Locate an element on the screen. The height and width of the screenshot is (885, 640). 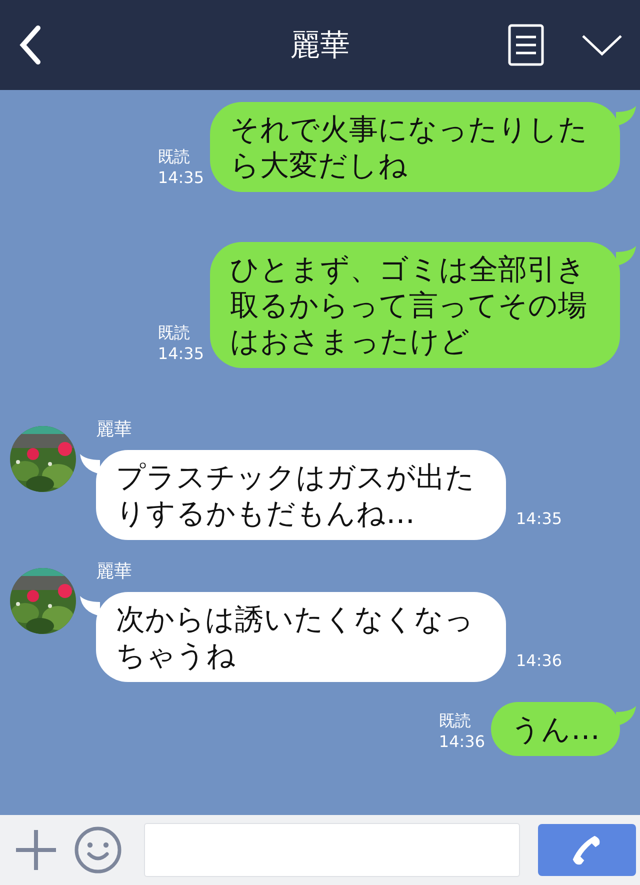
message-text: それで火事になったりしたら大変だしね is located at coordinates (409, 147).